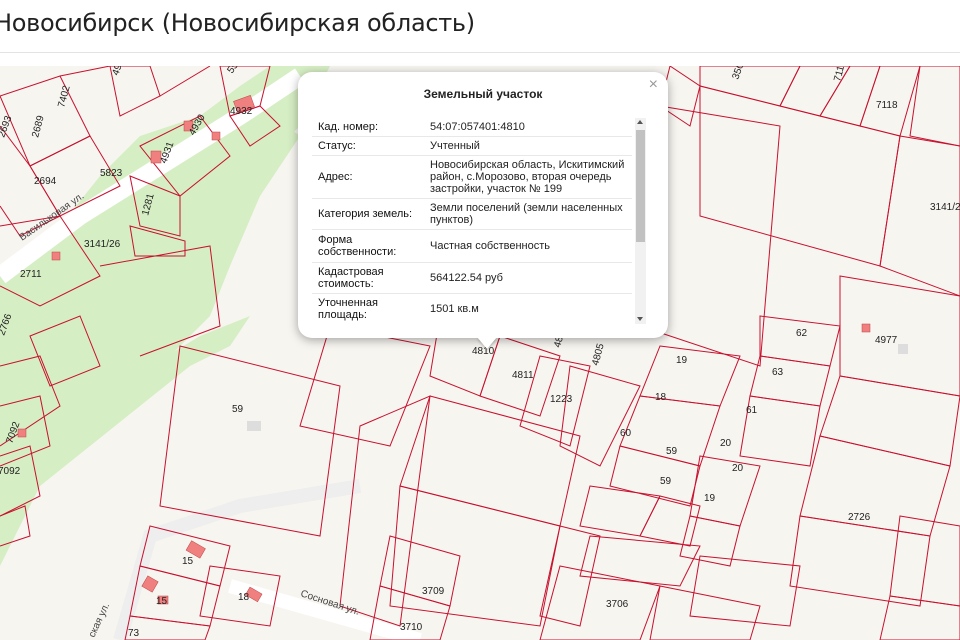 The width and height of the screenshot is (960, 640). I want to click on info-value: 564122.54 руб, so click(466, 278).